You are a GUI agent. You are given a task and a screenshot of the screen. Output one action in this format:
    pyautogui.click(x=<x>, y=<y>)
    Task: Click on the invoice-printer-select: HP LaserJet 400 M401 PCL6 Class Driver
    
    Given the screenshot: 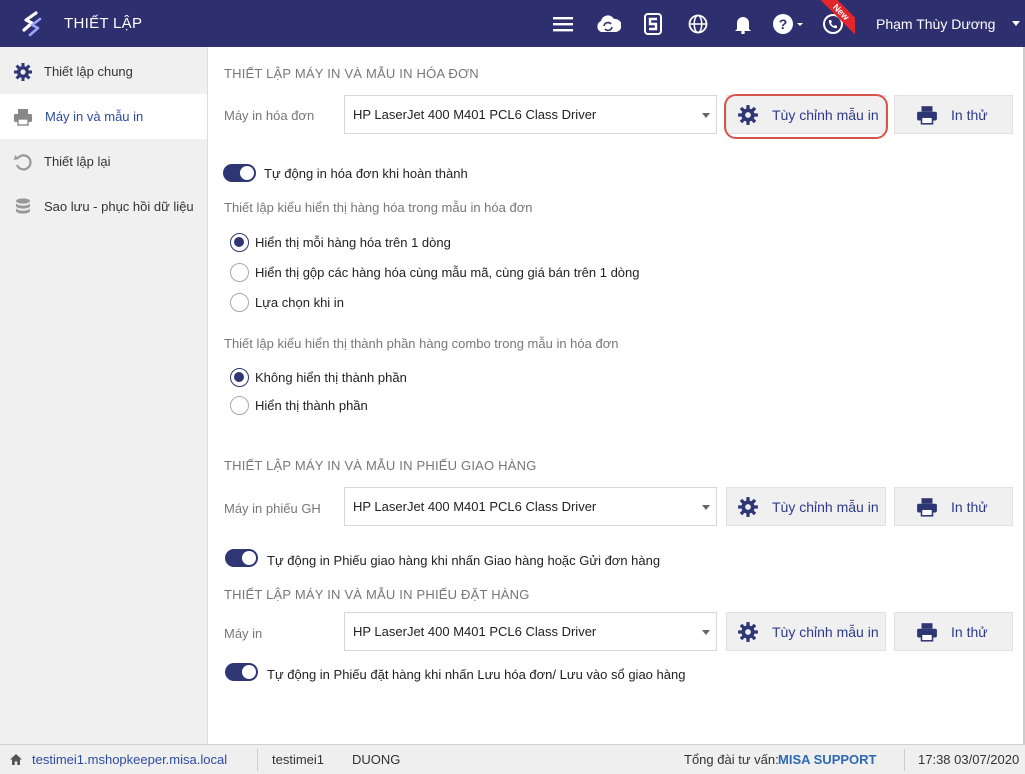 What is the action you would take?
    pyautogui.click(x=530, y=114)
    